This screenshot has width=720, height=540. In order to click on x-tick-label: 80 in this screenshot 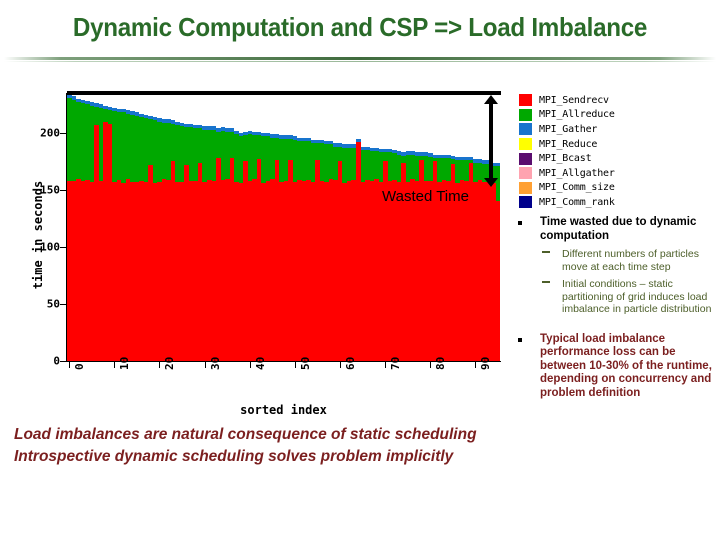, I will do `click(441, 363)`.